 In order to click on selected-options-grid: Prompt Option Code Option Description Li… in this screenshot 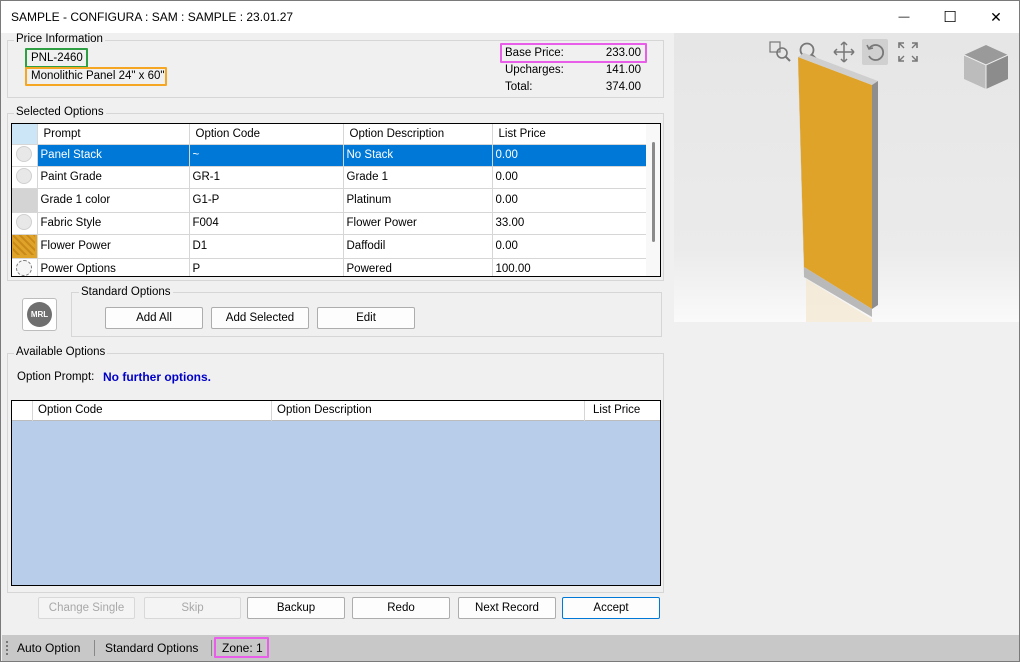, I will do `click(336, 200)`.